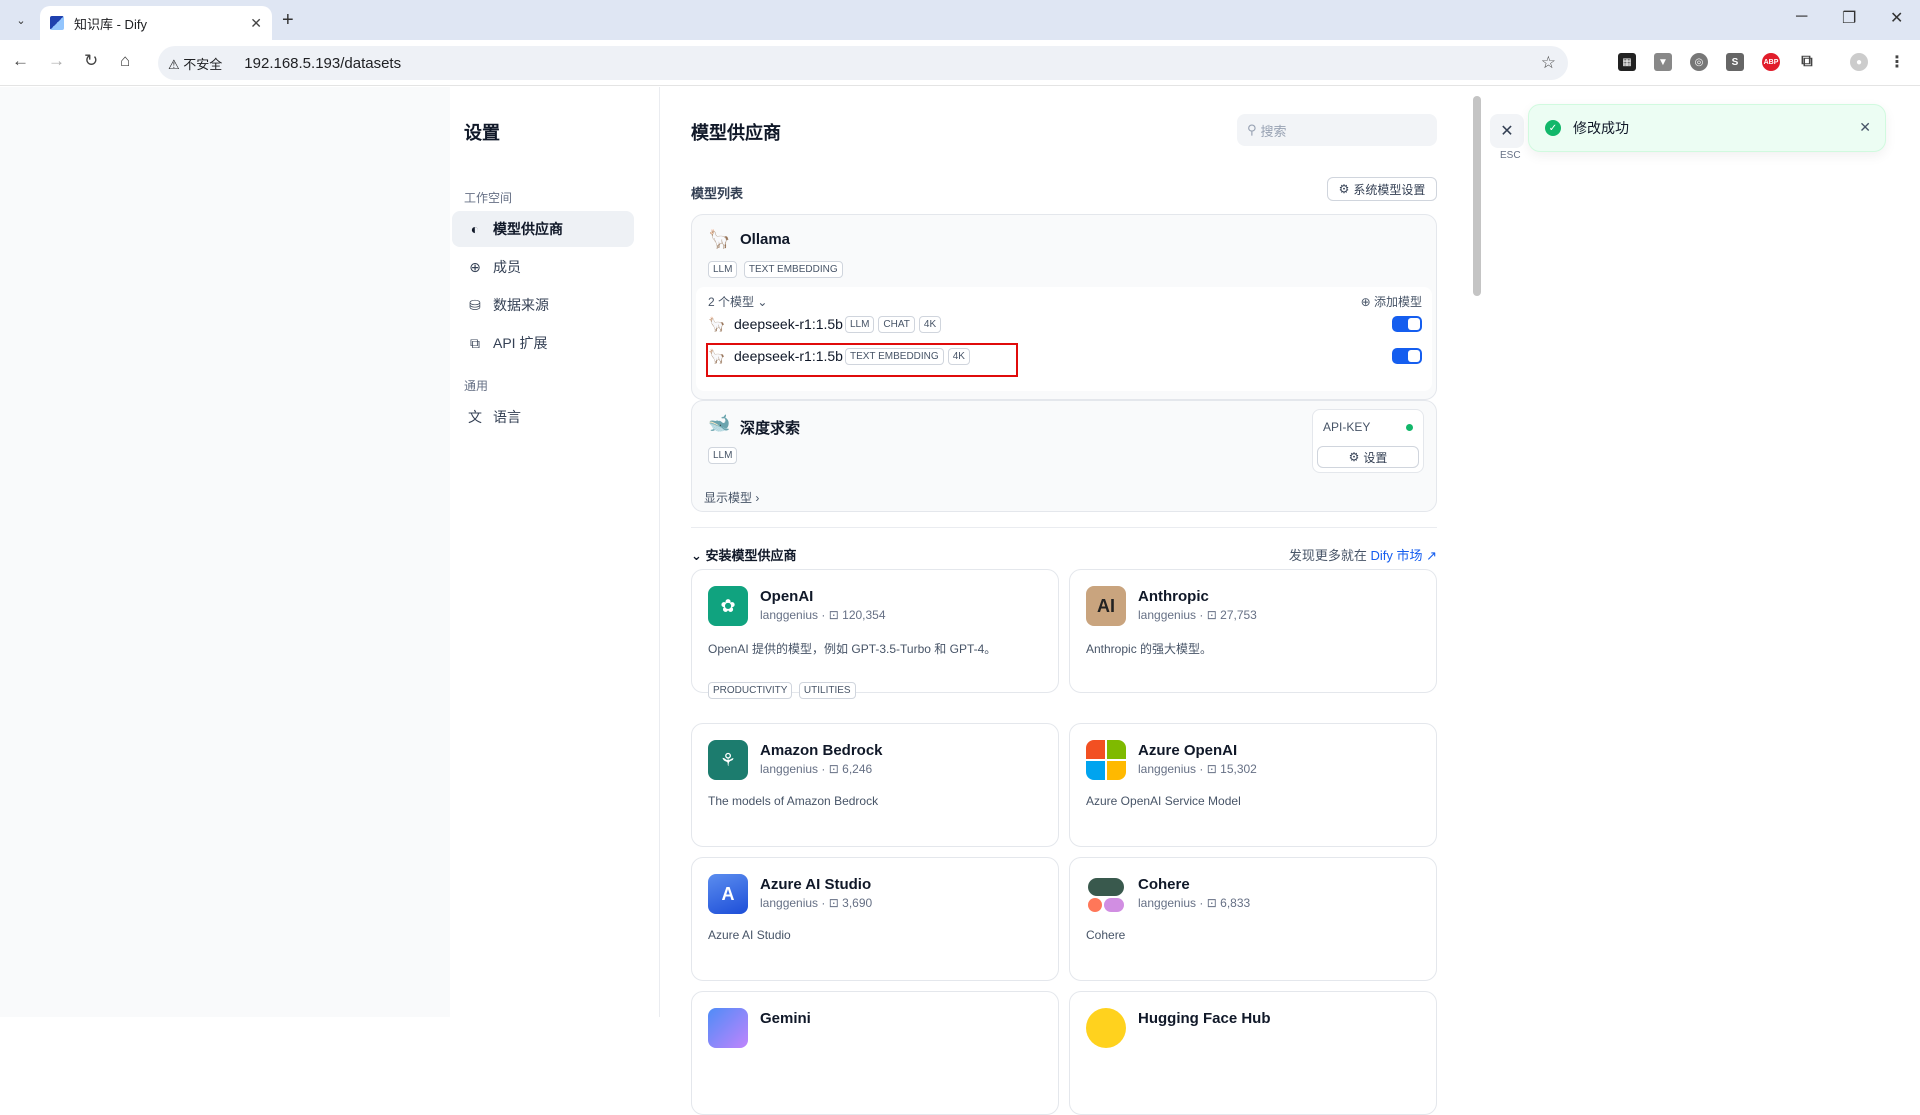  What do you see at coordinates (256, 23) in the screenshot?
I see `tab-close-icon: ✕` at bounding box center [256, 23].